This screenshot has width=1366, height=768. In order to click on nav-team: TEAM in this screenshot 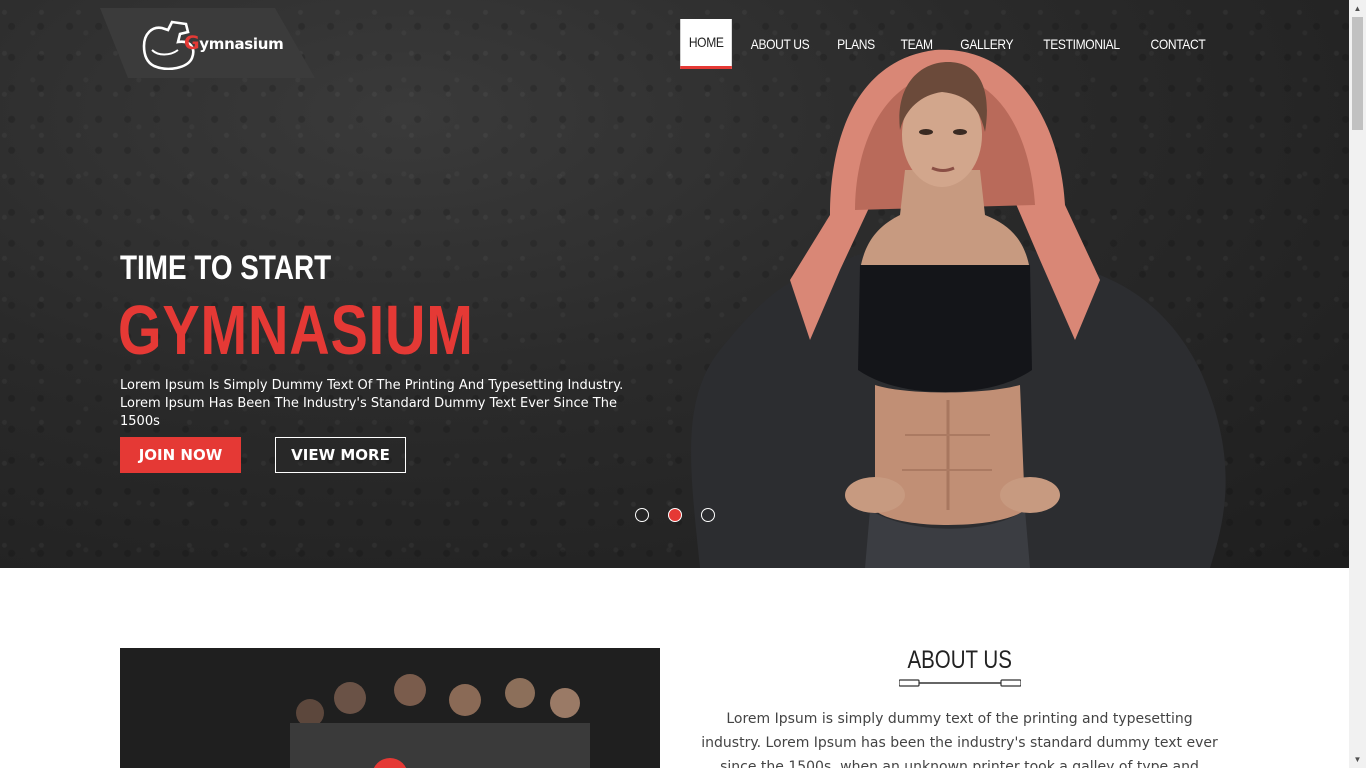, I will do `click(916, 44)`.